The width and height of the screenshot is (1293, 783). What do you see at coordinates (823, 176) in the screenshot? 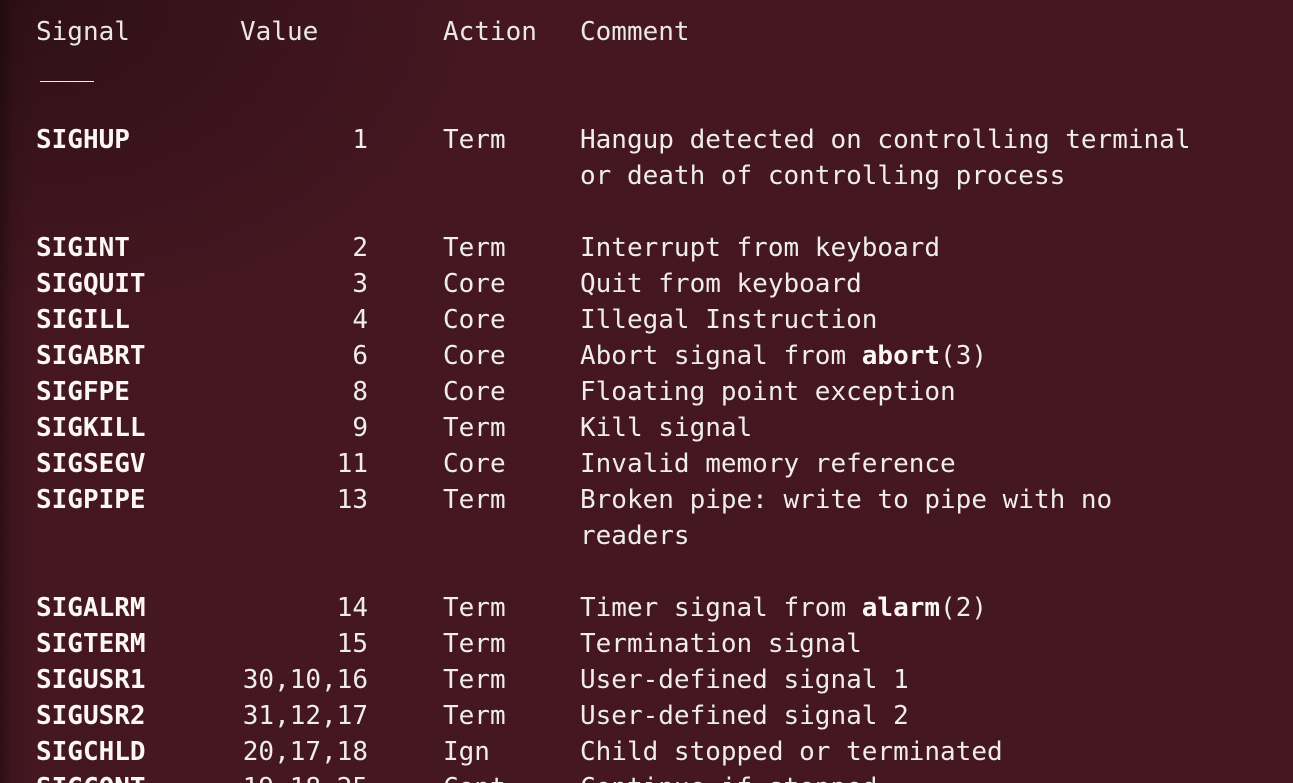
I see `comment-continuation-text: or death of controlling process` at bounding box center [823, 176].